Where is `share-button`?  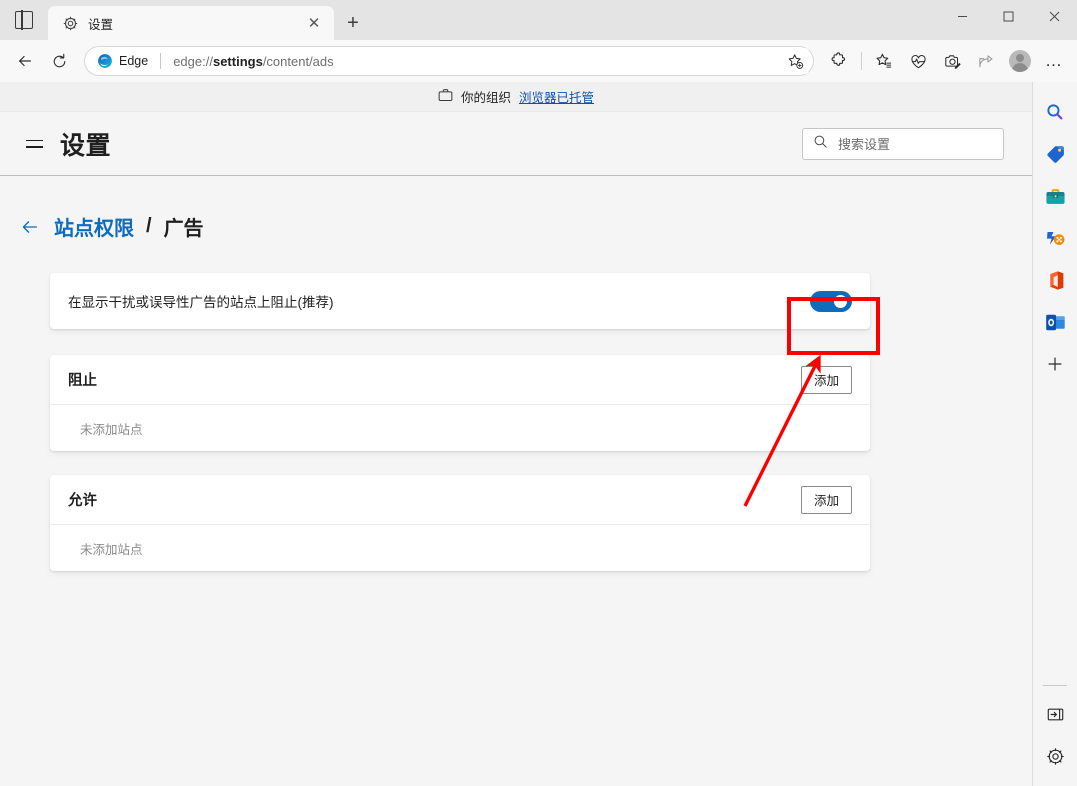
share-button is located at coordinates (986, 61).